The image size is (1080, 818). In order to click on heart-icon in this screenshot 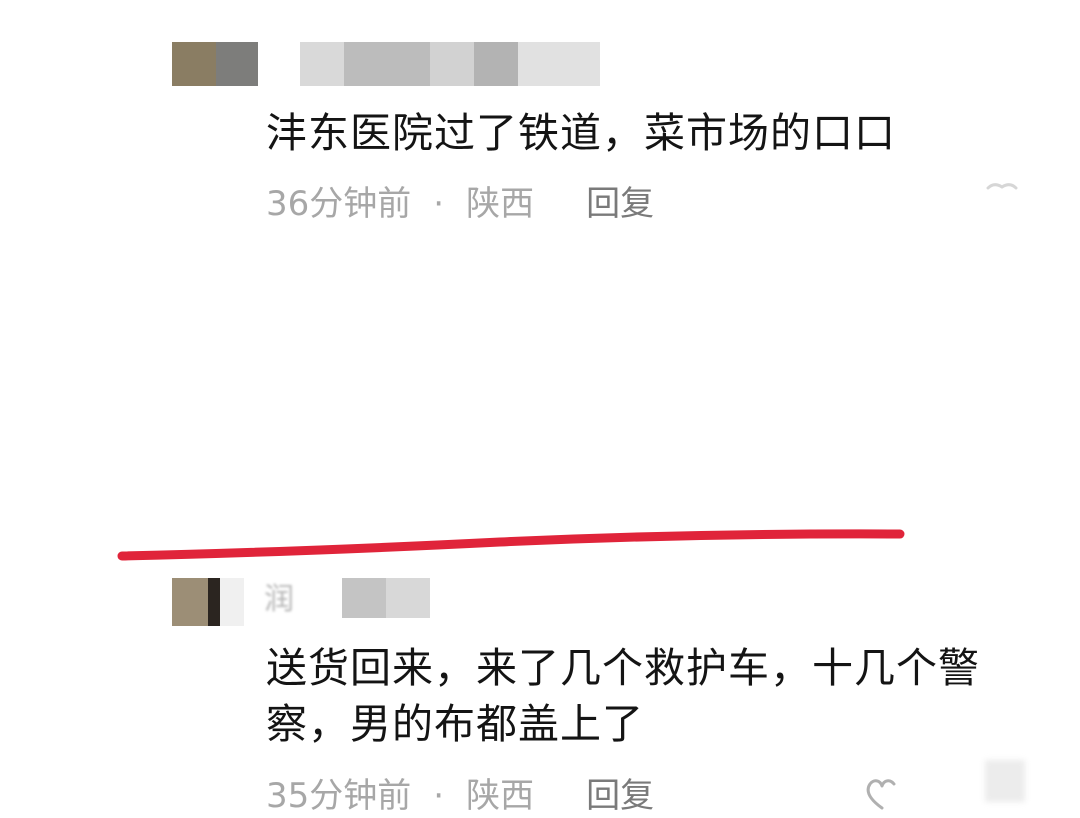, I will do `click(882, 794)`.